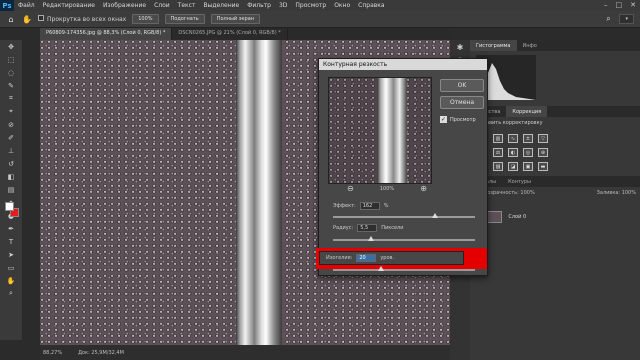  Describe the element at coordinates (555, 217) in the screenshot. I see `layer-row: ◉ Слой 0` at that location.